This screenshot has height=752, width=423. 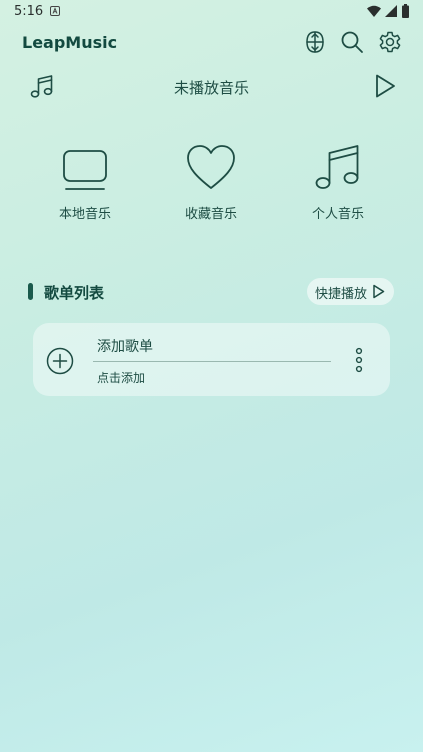 I want to click on playlist-subtitle: 点击添加, so click(x=121, y=378).